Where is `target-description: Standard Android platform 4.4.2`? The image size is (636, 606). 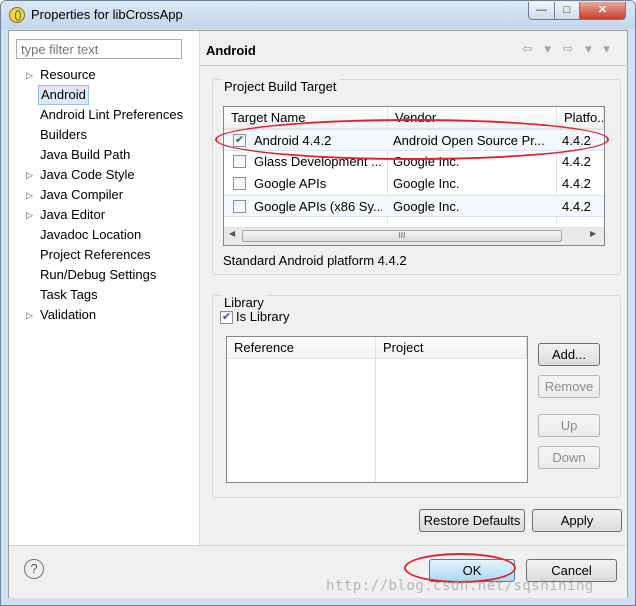 target-description: Standard Android platform 4.4.2 is located at coordinates (315, 260).